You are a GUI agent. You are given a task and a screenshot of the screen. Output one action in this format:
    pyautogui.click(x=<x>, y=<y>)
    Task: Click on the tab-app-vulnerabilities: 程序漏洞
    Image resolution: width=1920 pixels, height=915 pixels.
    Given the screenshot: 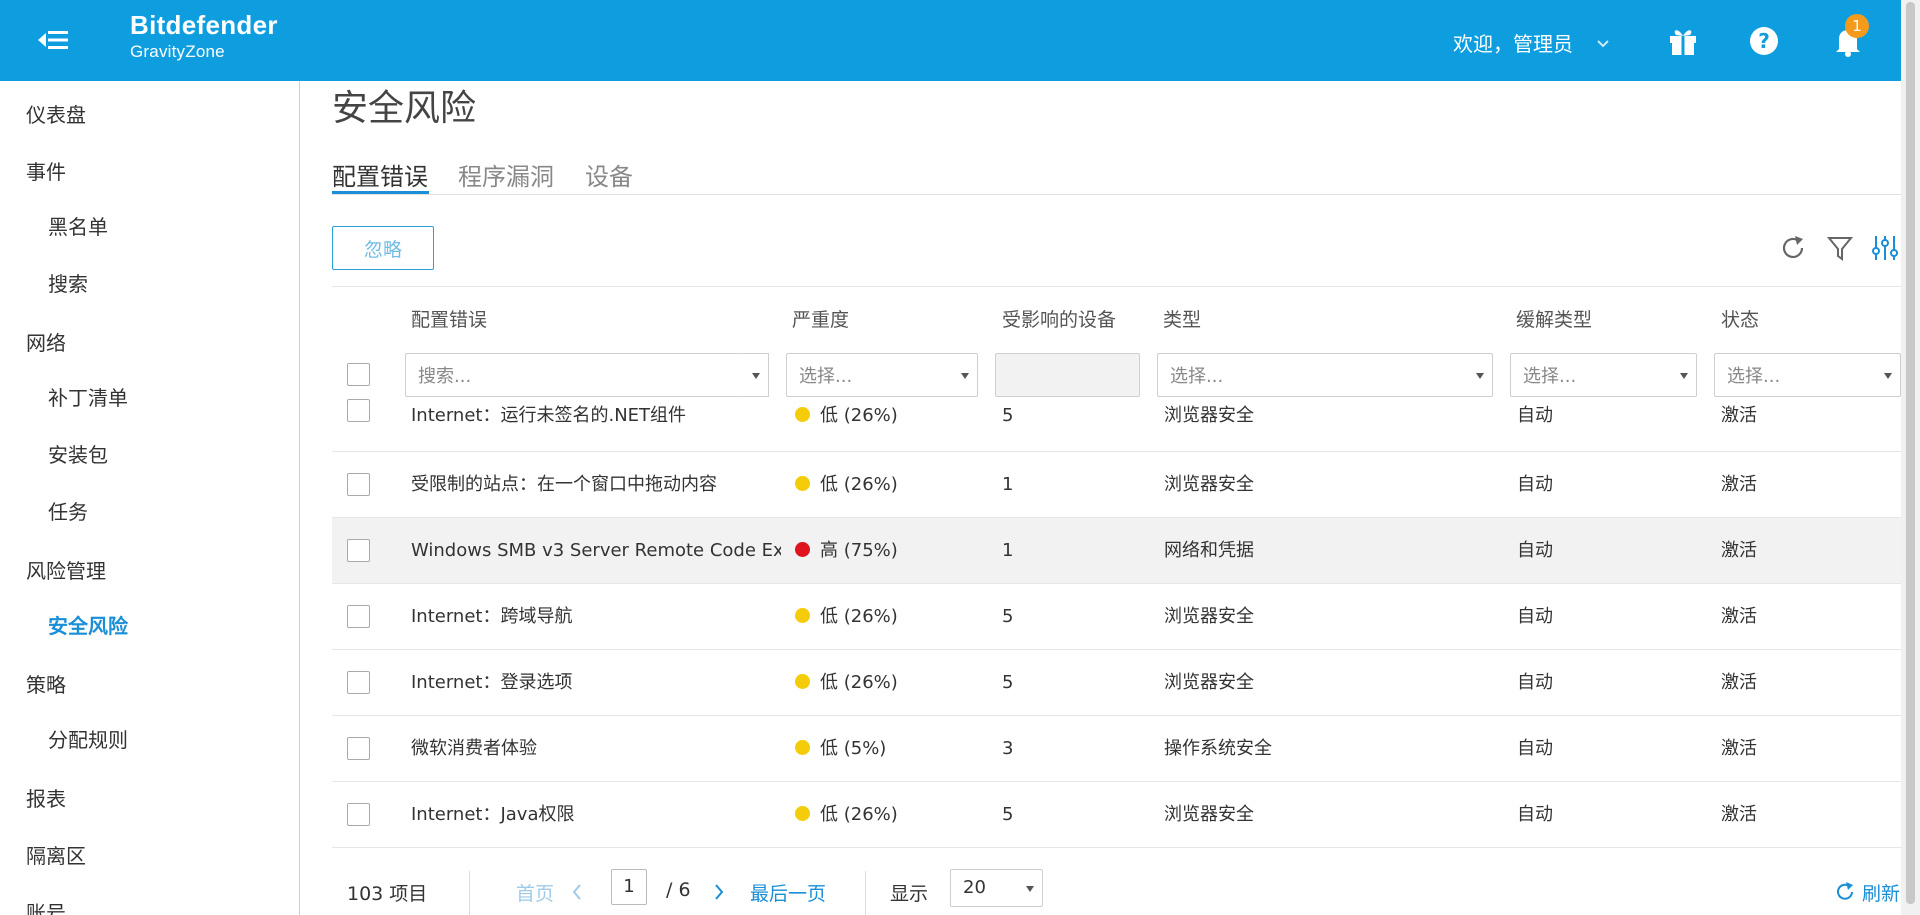 What is the action you would take?
    pyautogui.click(x=506, y=177)
    